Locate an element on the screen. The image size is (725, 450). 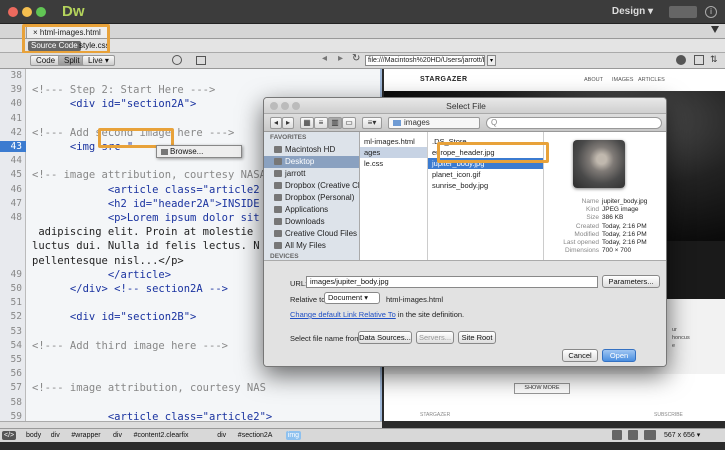
line-number: 47 is located at coordinates (16, 203).